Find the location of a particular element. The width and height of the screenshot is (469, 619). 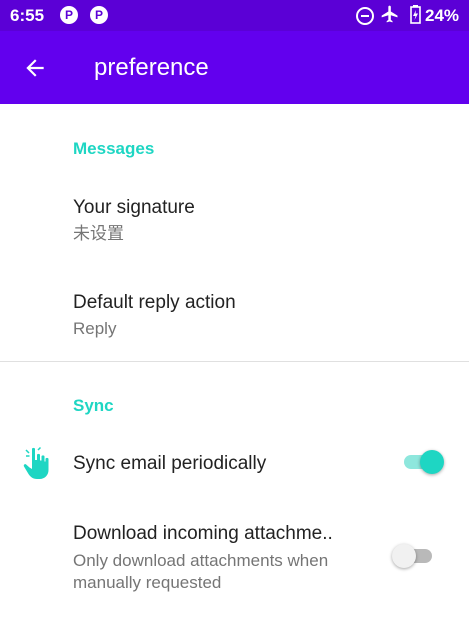

back-arrow-icon is located at coordinates (35, 68).